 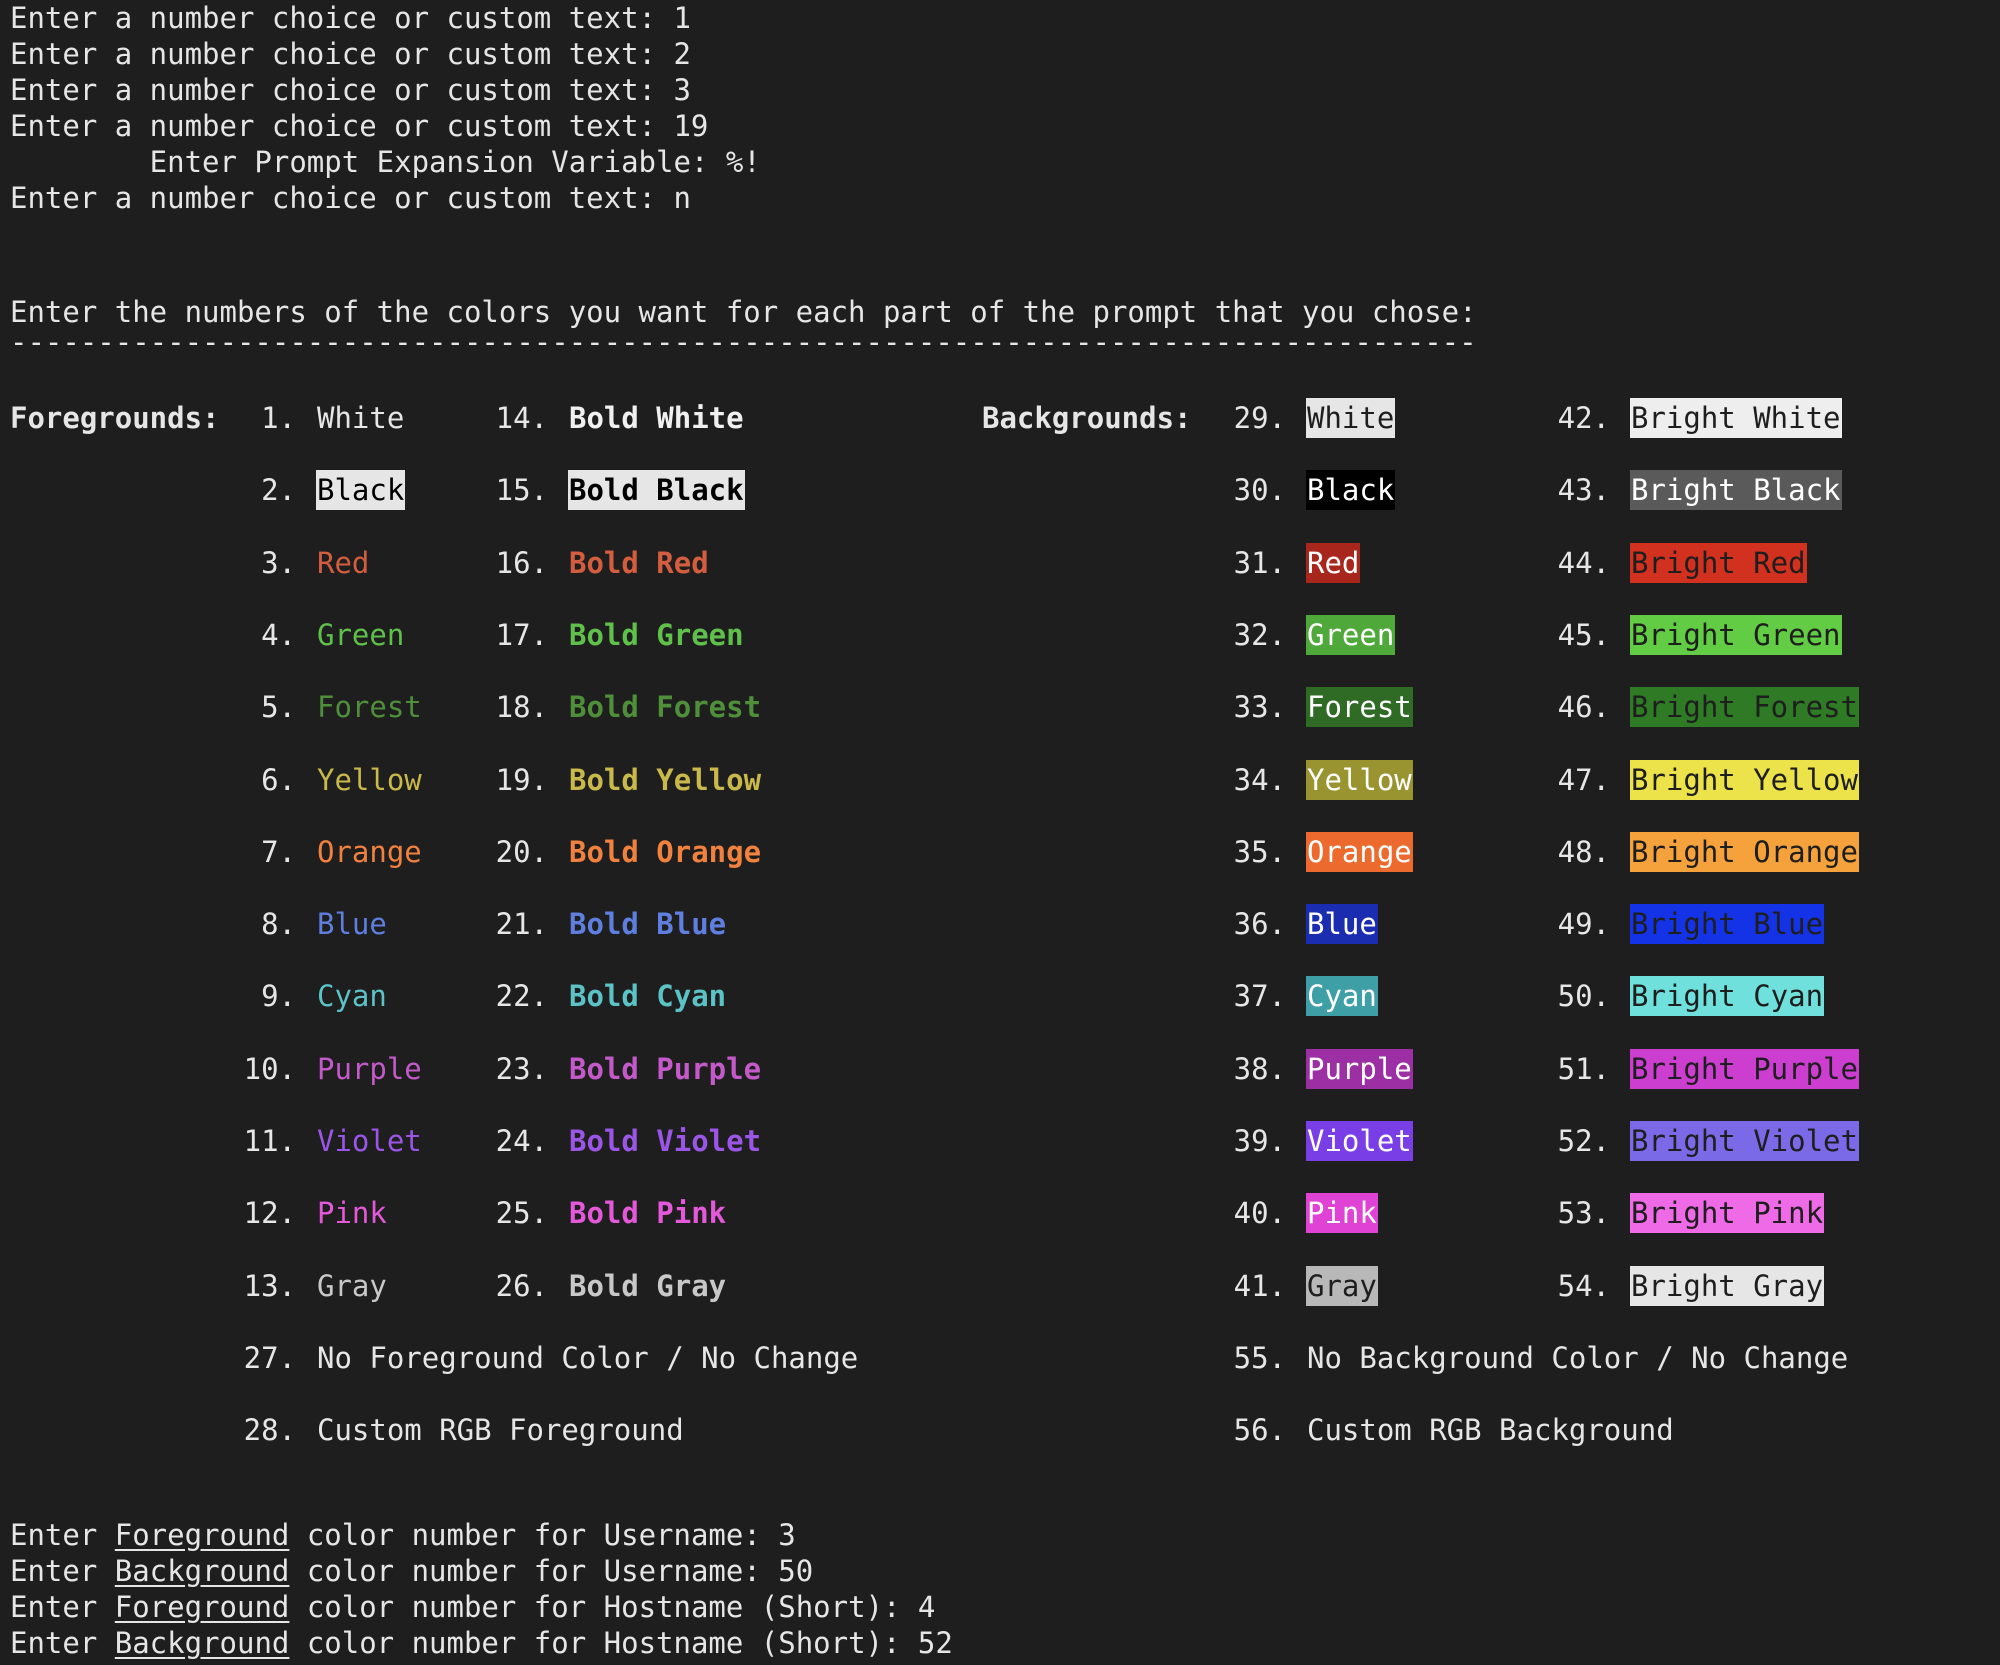 I want to click on option-number: 56., so click(x=1259, y=1430).